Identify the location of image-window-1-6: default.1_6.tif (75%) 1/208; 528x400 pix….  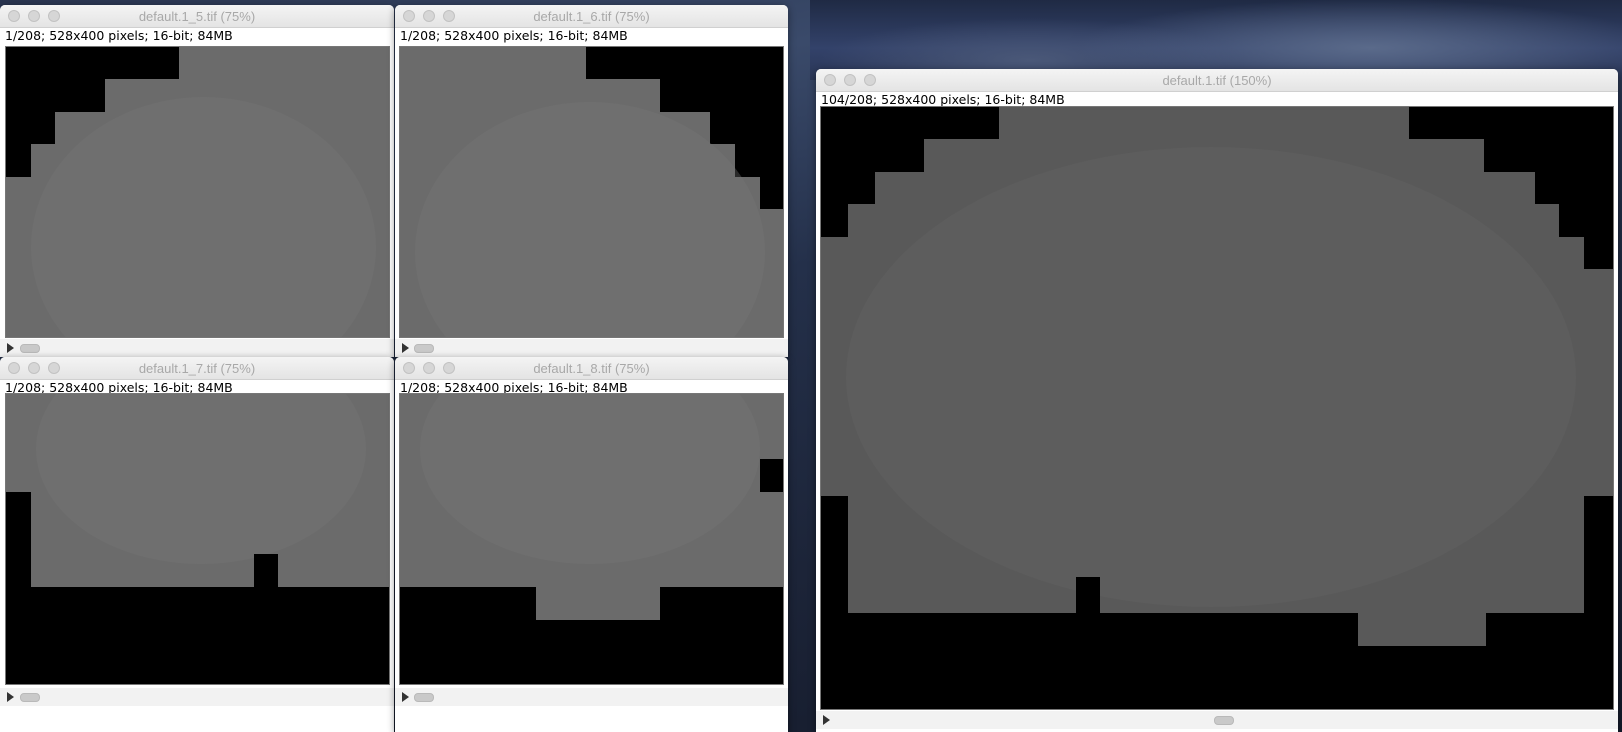
(591, 181).